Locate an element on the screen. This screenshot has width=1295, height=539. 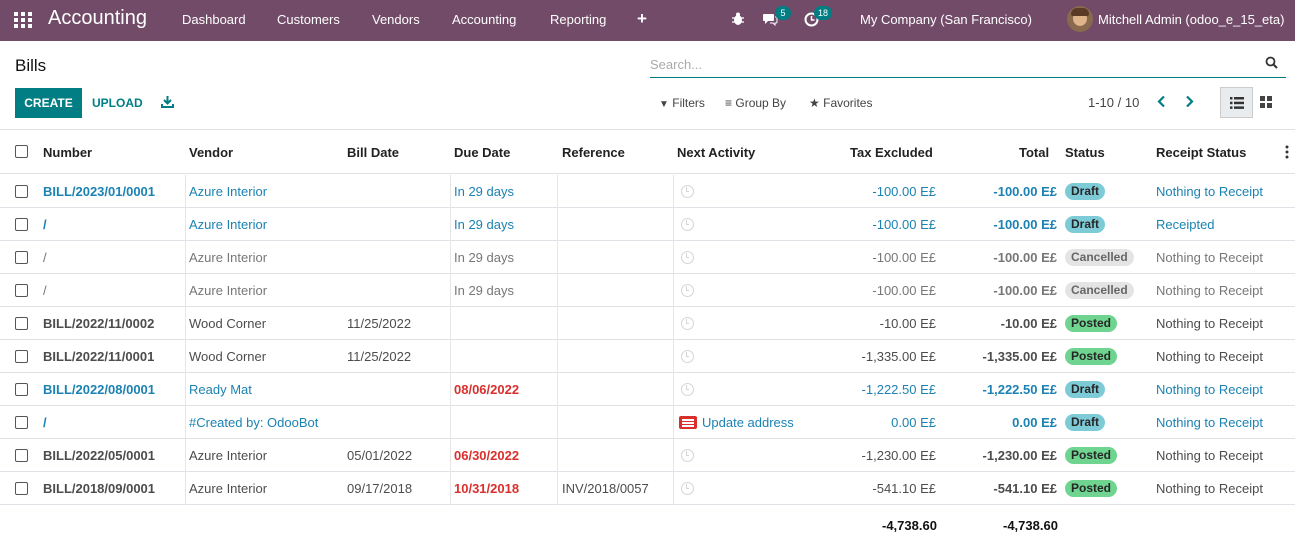
activity-count-badge: 18 is located at coordinates (823, 13).